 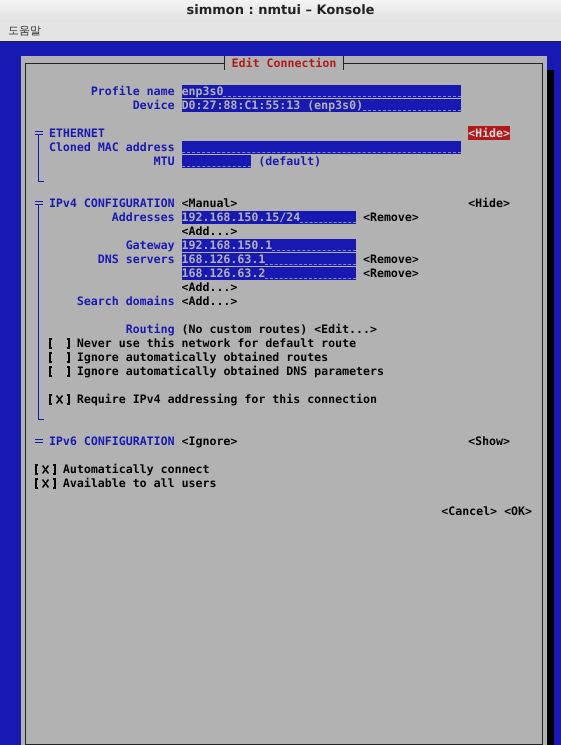 What do you see at coordinates (143, 217) in the screenshot?
I see `field-label: Addresses` at bounding box center [143, 217].